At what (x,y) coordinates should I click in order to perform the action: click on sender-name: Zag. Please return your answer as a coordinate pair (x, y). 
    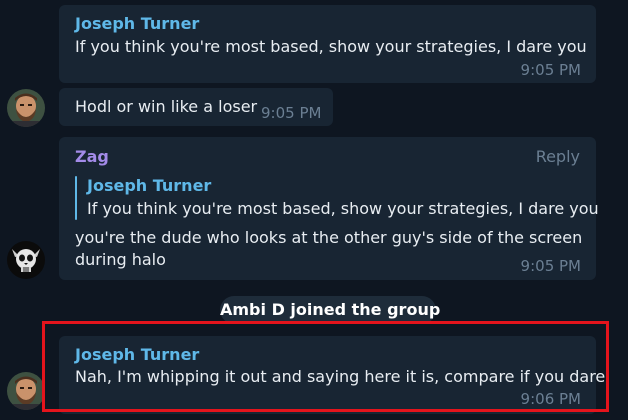
    Looking at the image, I should click on (92, 156).